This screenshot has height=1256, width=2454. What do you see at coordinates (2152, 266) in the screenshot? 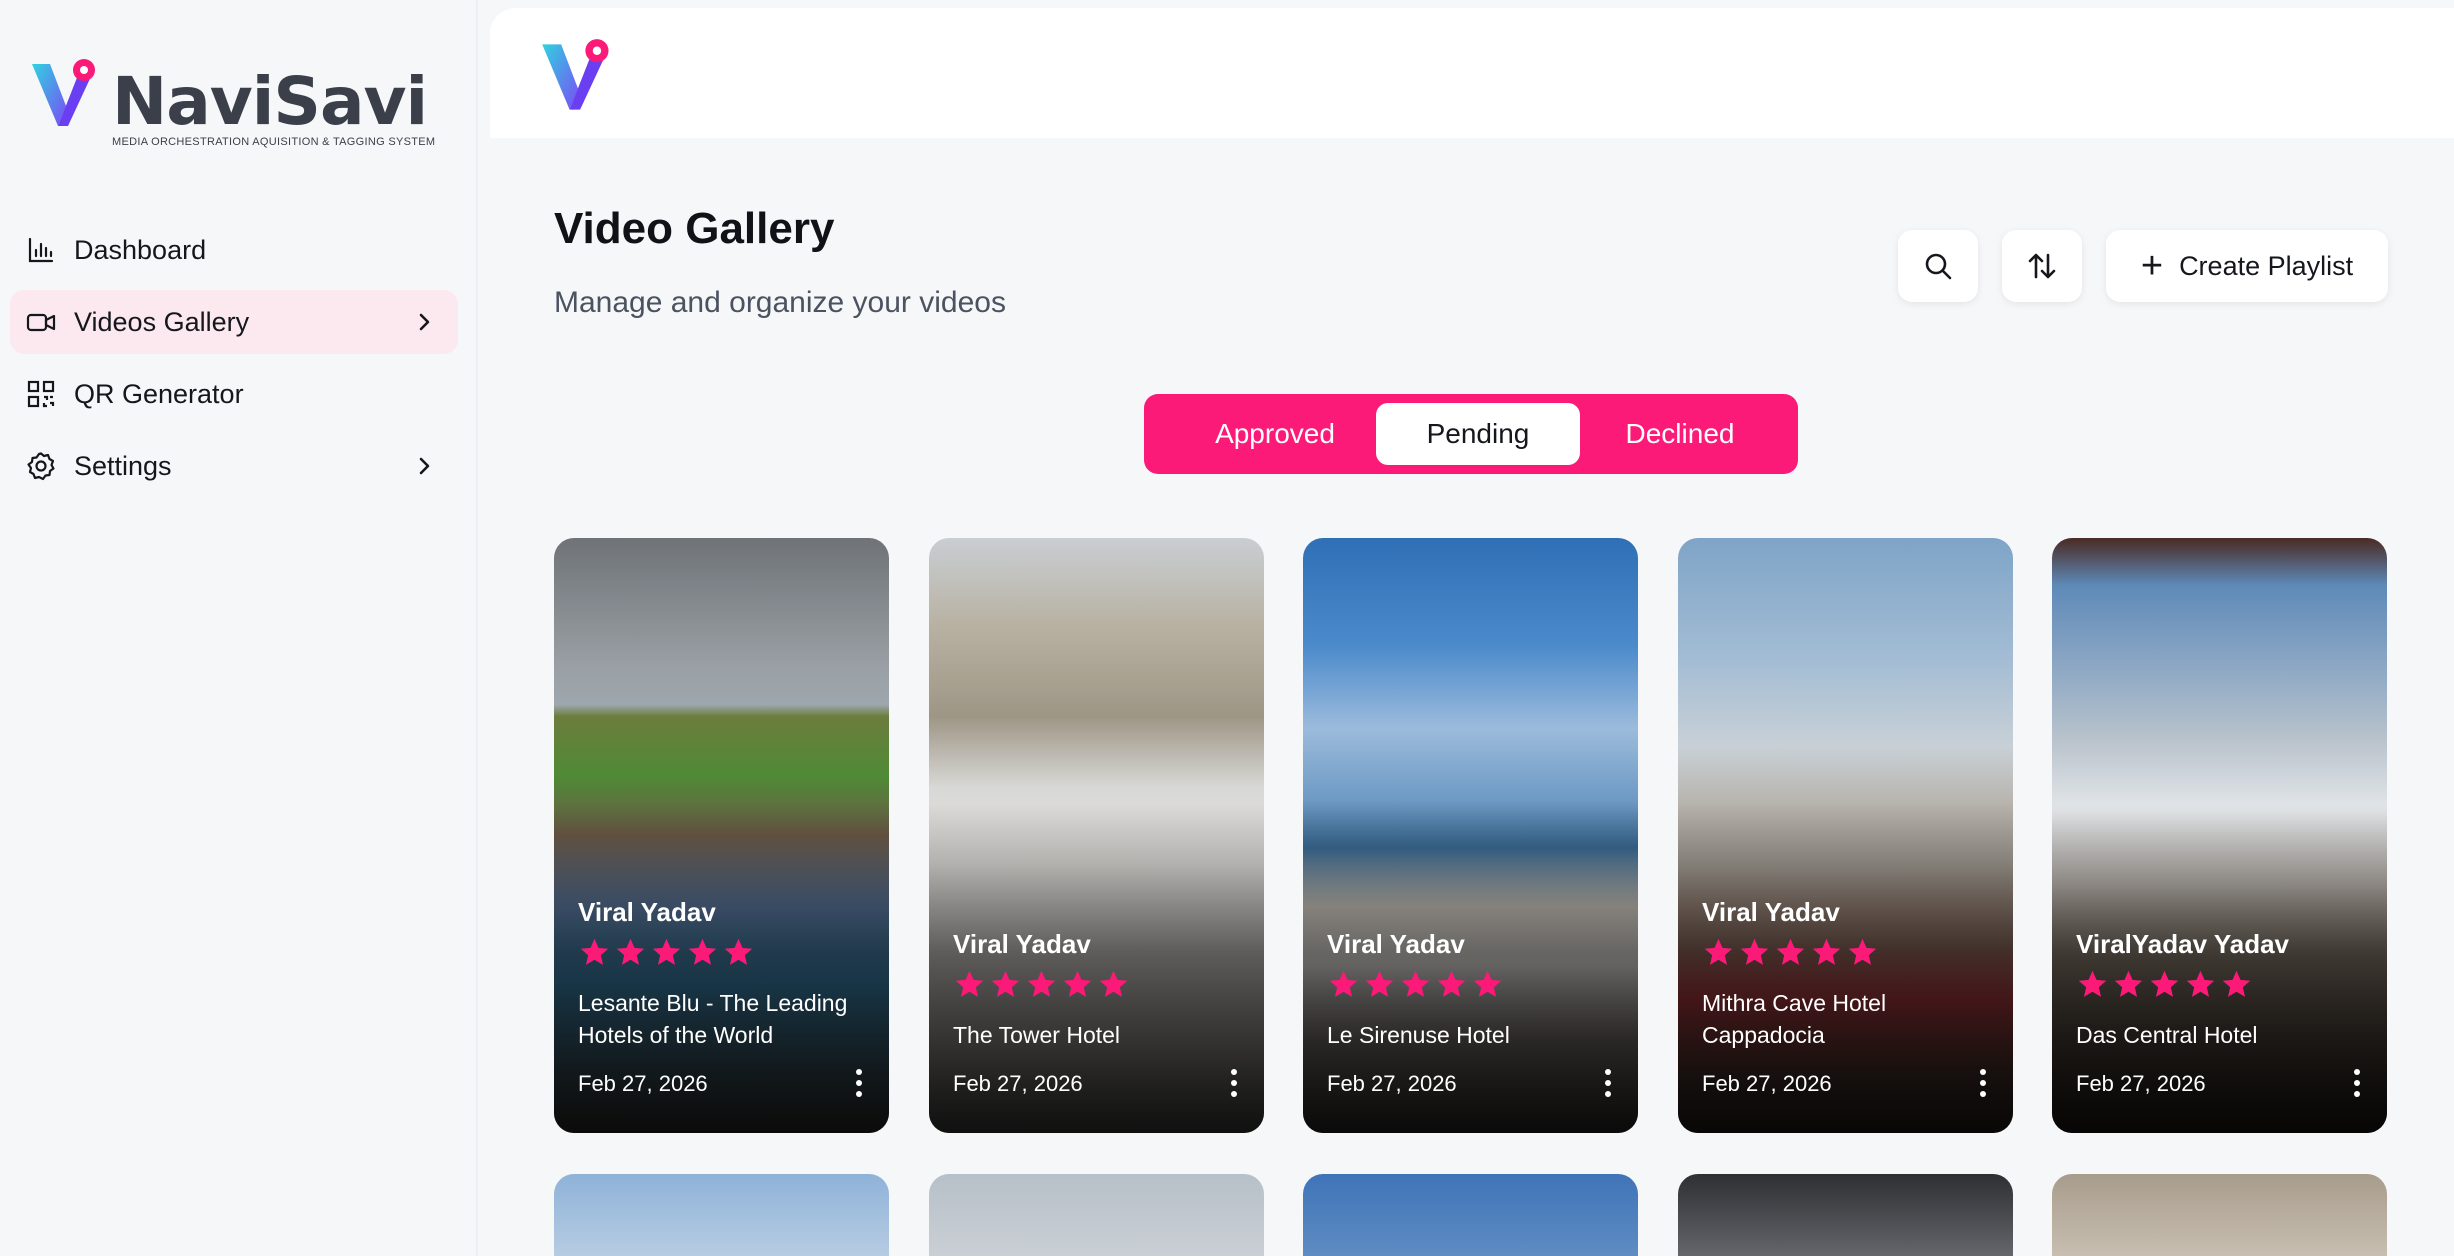
I see `plus-icon: +` at bounding box center [2152, 266].